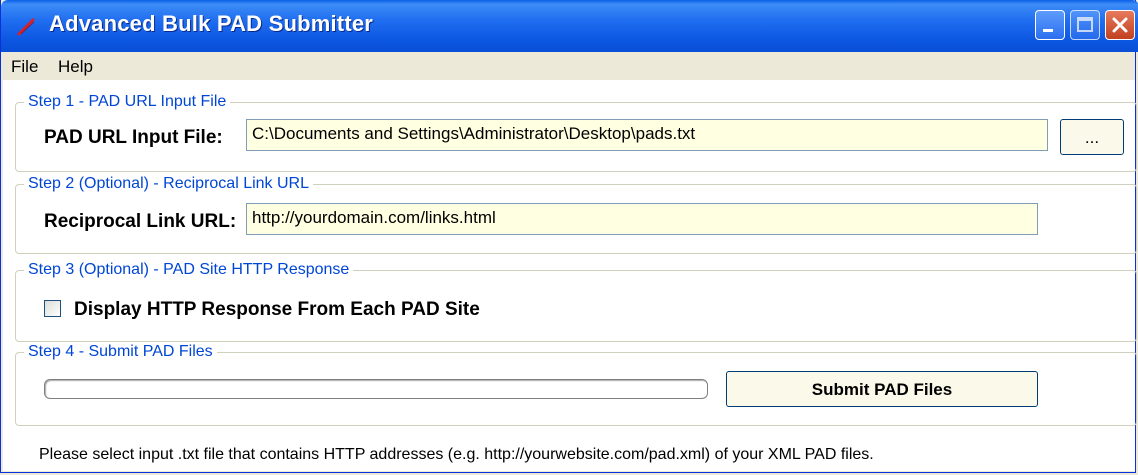  Describe the element at coordinates (140, 221) in the screenshot. I see `reciprocal-url-label: Reciprocal Link URL:` at that location.